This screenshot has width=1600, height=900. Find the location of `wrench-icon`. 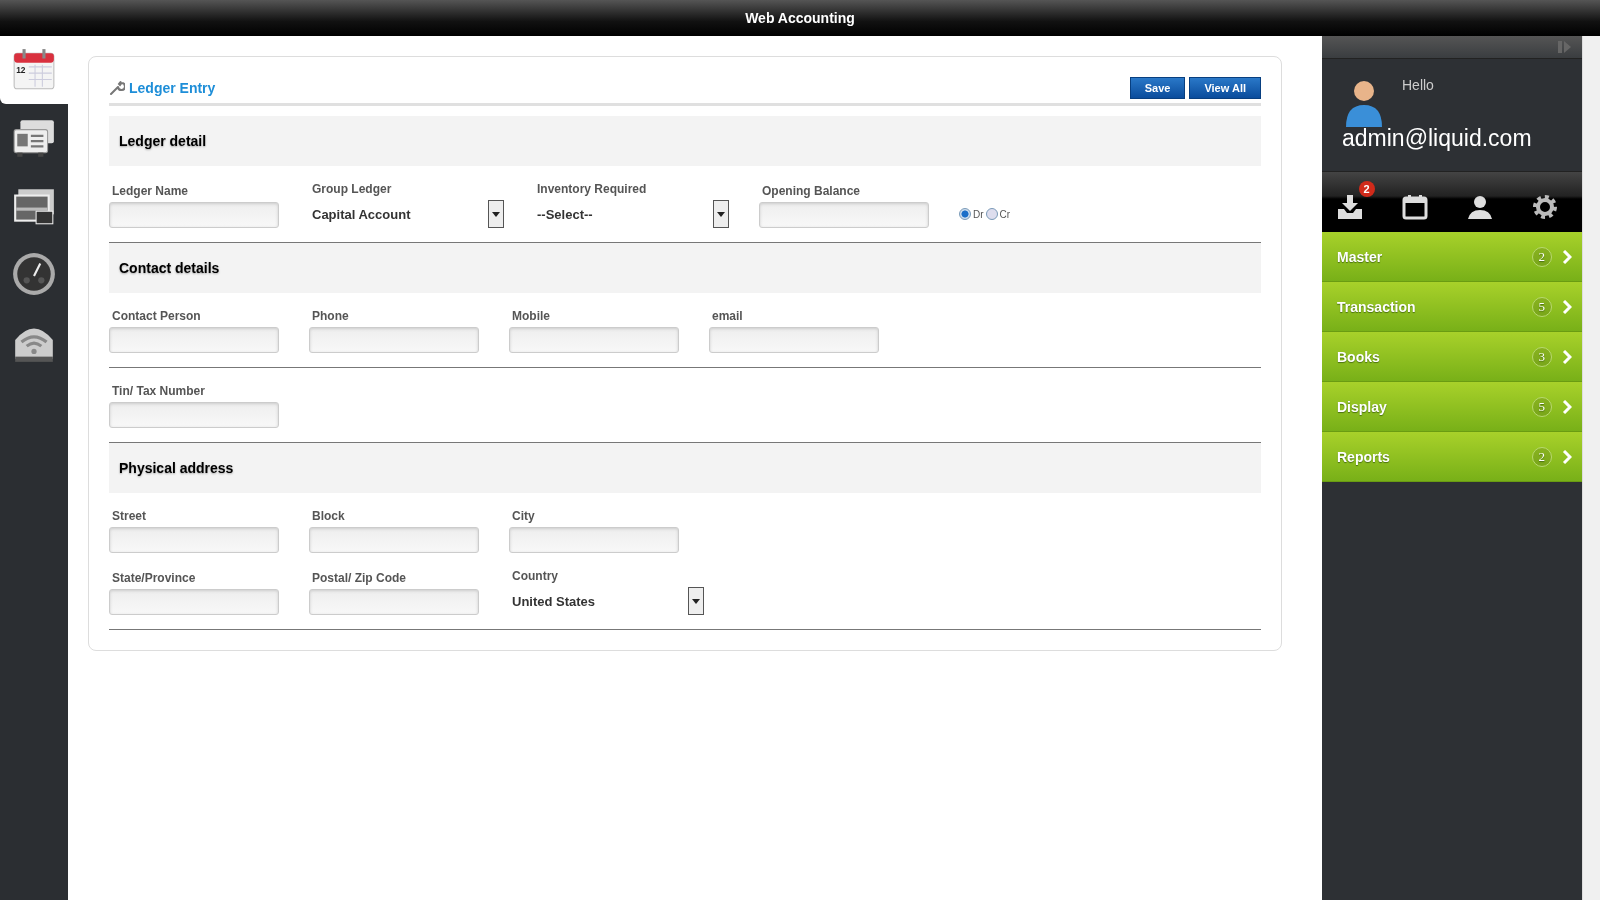

wrench-icon is located at coordinates (117, 88).